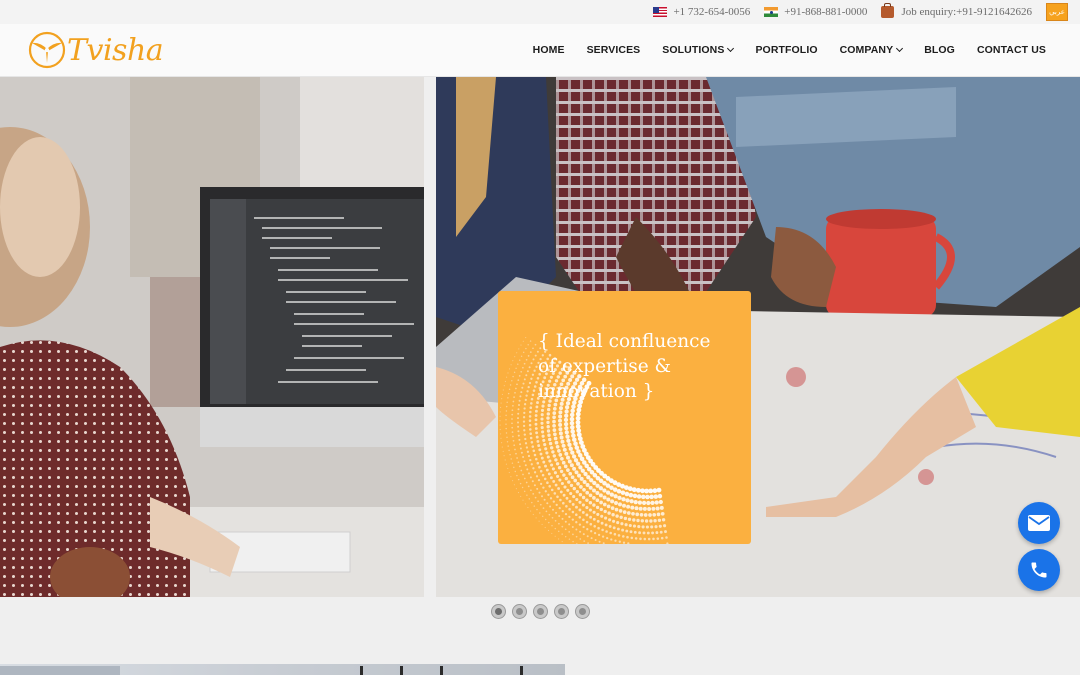 This screenshot has width=1080, height=675. What do you see at coordinates (712, 12) in the screenshot?
I see `us-phone-text: +1 732-654-0056` at bounding box center [712, 12].